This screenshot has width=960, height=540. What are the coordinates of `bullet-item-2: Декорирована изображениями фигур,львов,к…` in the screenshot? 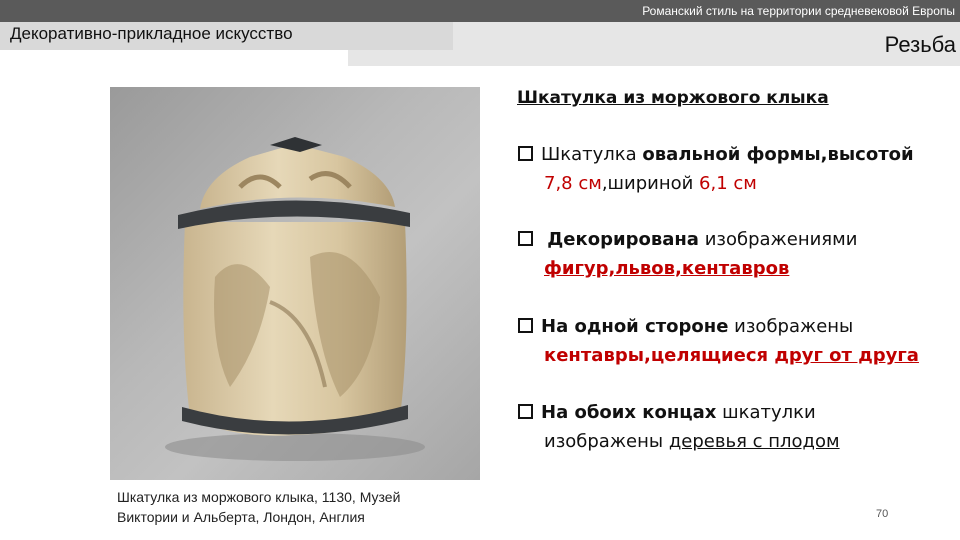 It's located at (733, 254).